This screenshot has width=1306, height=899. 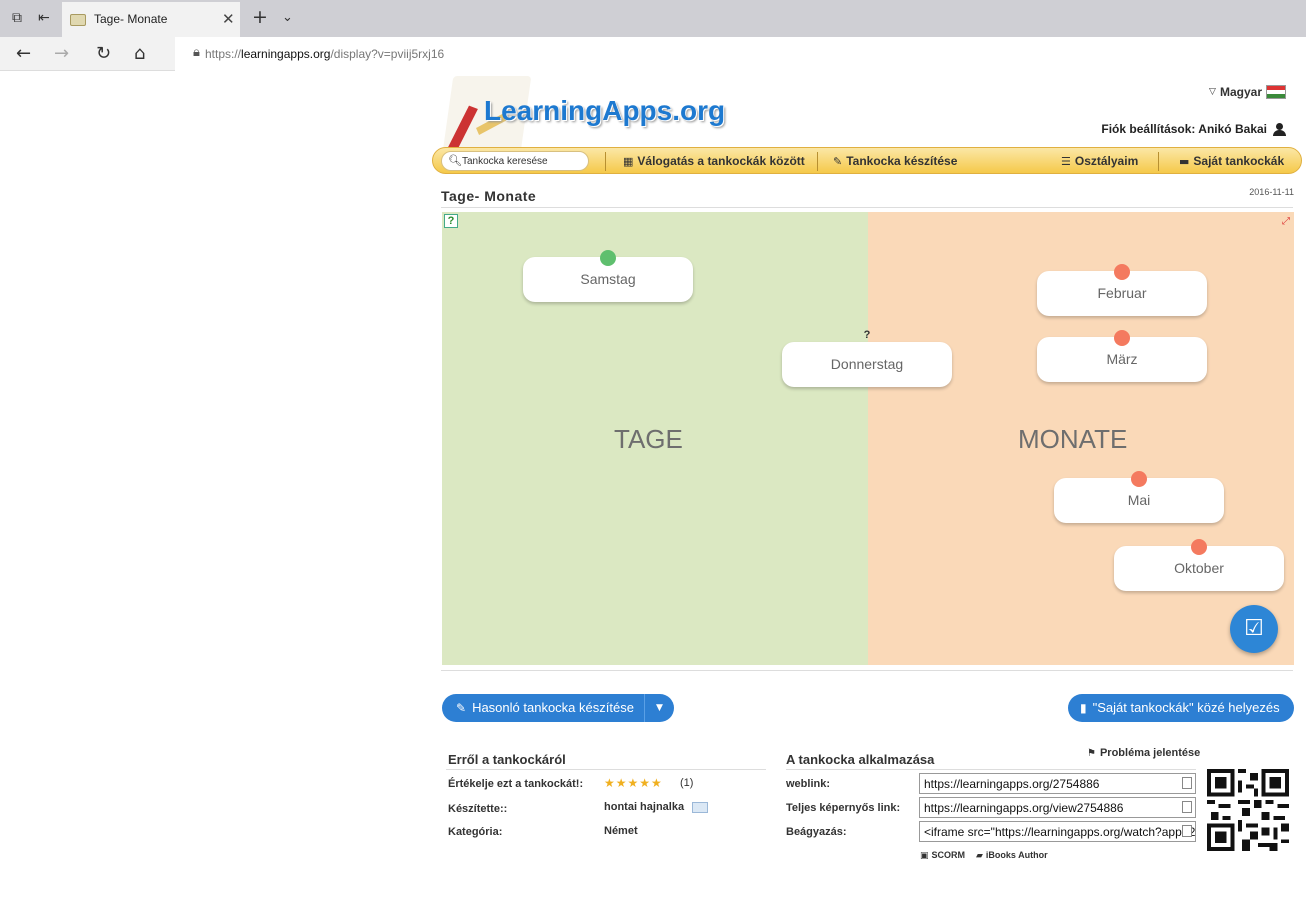 I want to click on word-card: Februar, so click(x=1122, y=290).